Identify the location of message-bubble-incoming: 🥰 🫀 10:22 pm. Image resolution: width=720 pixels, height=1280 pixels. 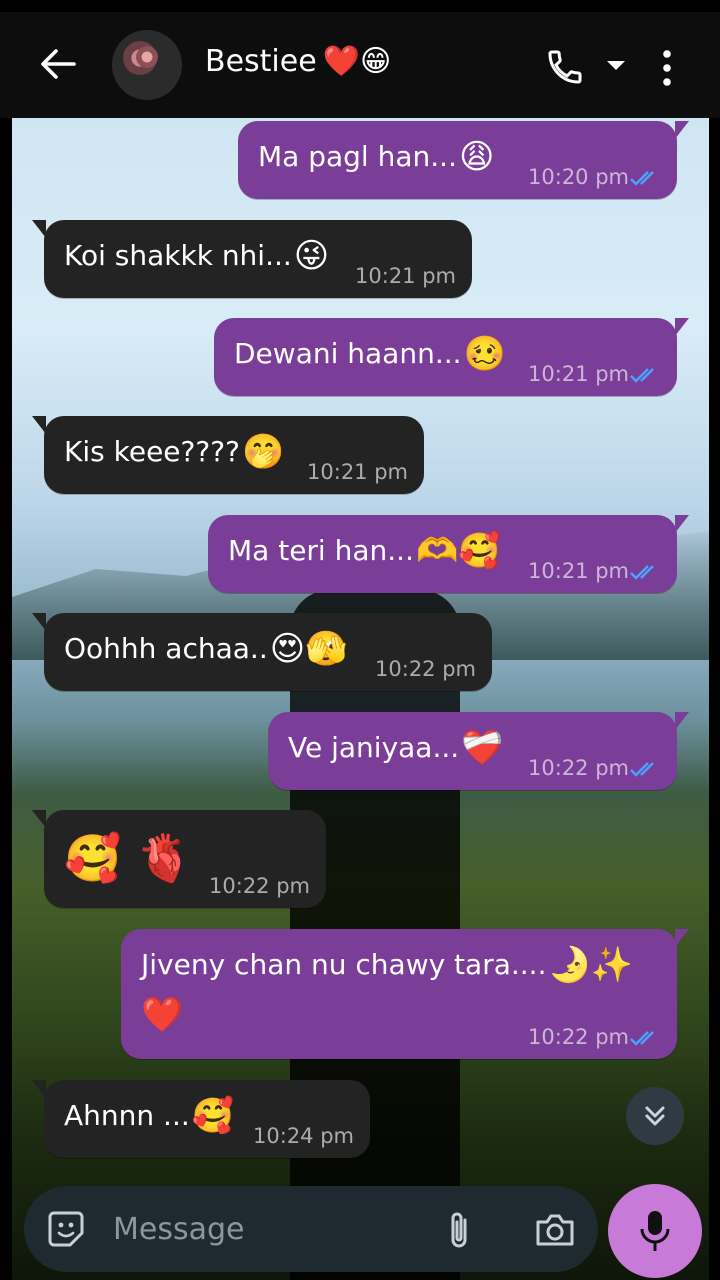
(179, 859).